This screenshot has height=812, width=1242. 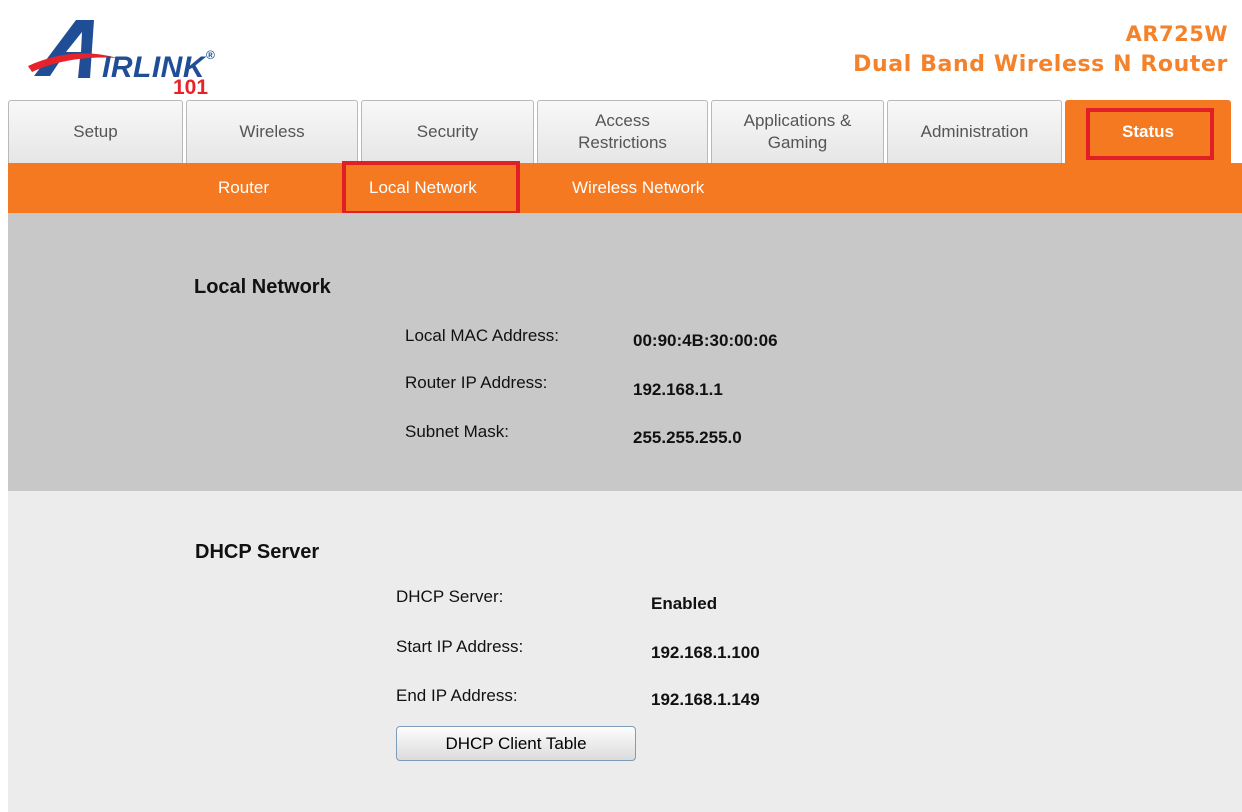 I want to click on status-tab-highlight-frame, so click(x=1150, y=134).